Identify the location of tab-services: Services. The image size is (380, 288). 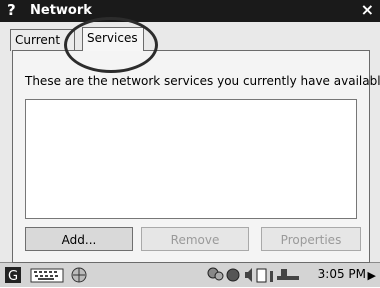
(113, 39).